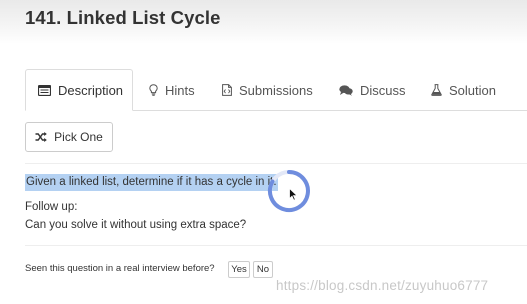 This screenshot has width=527, height=304. I want to click on flask-icon, so click(436, 90).